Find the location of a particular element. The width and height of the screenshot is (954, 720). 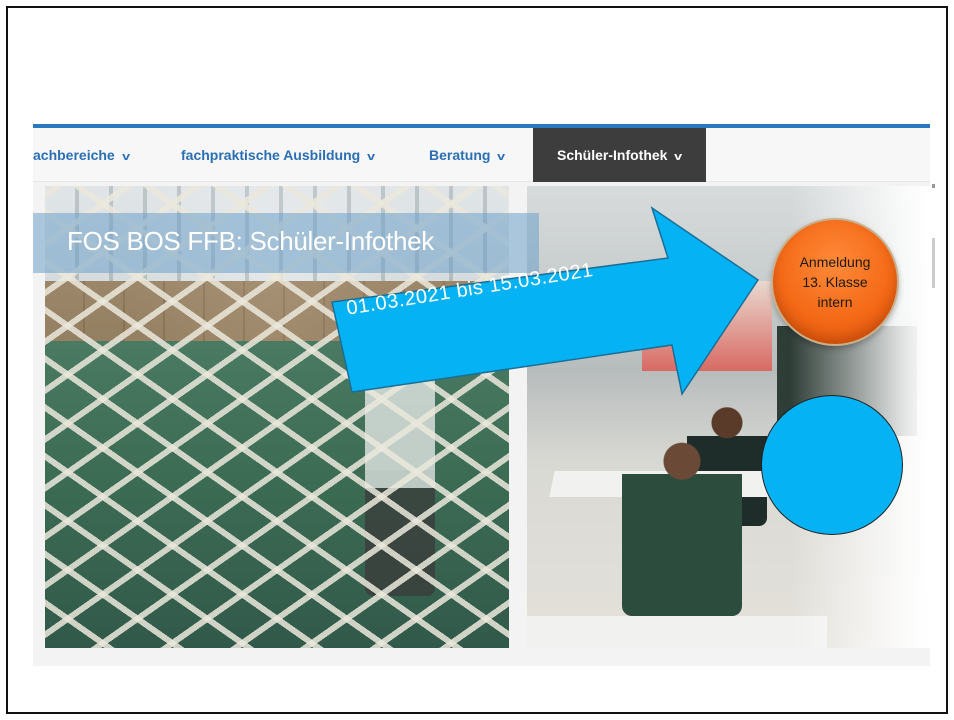

nav-item-label: Beratung is located at coordinates (460, 155).